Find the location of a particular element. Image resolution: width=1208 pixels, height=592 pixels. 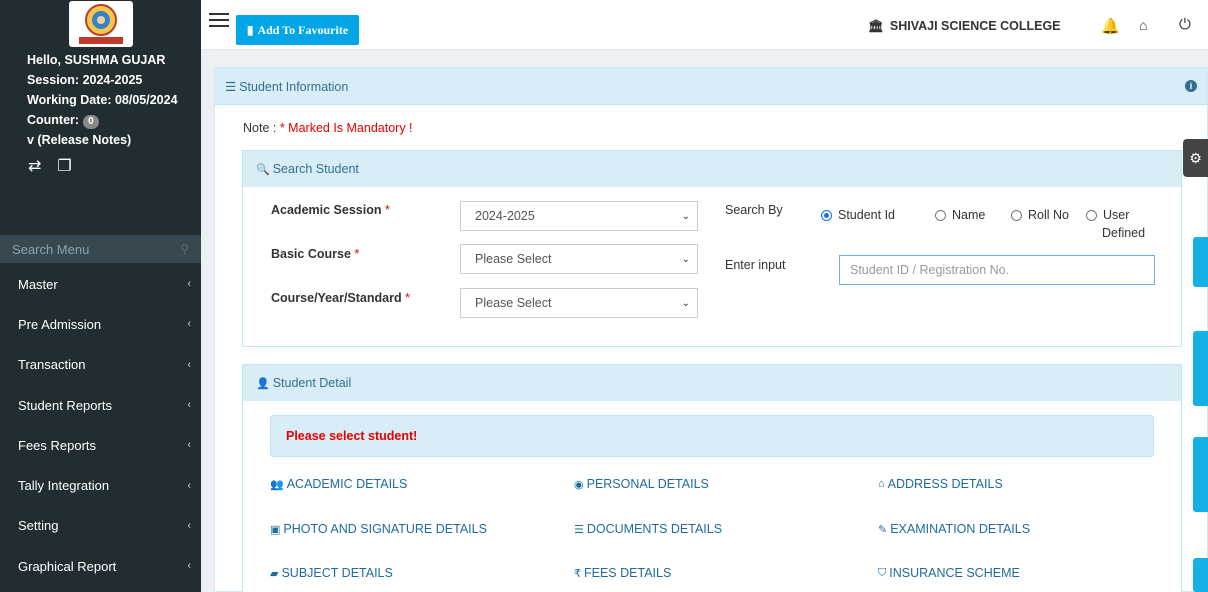

sidebar-item-pre-admission: Pre Admission ‹ is located at coordinates (100, 324).